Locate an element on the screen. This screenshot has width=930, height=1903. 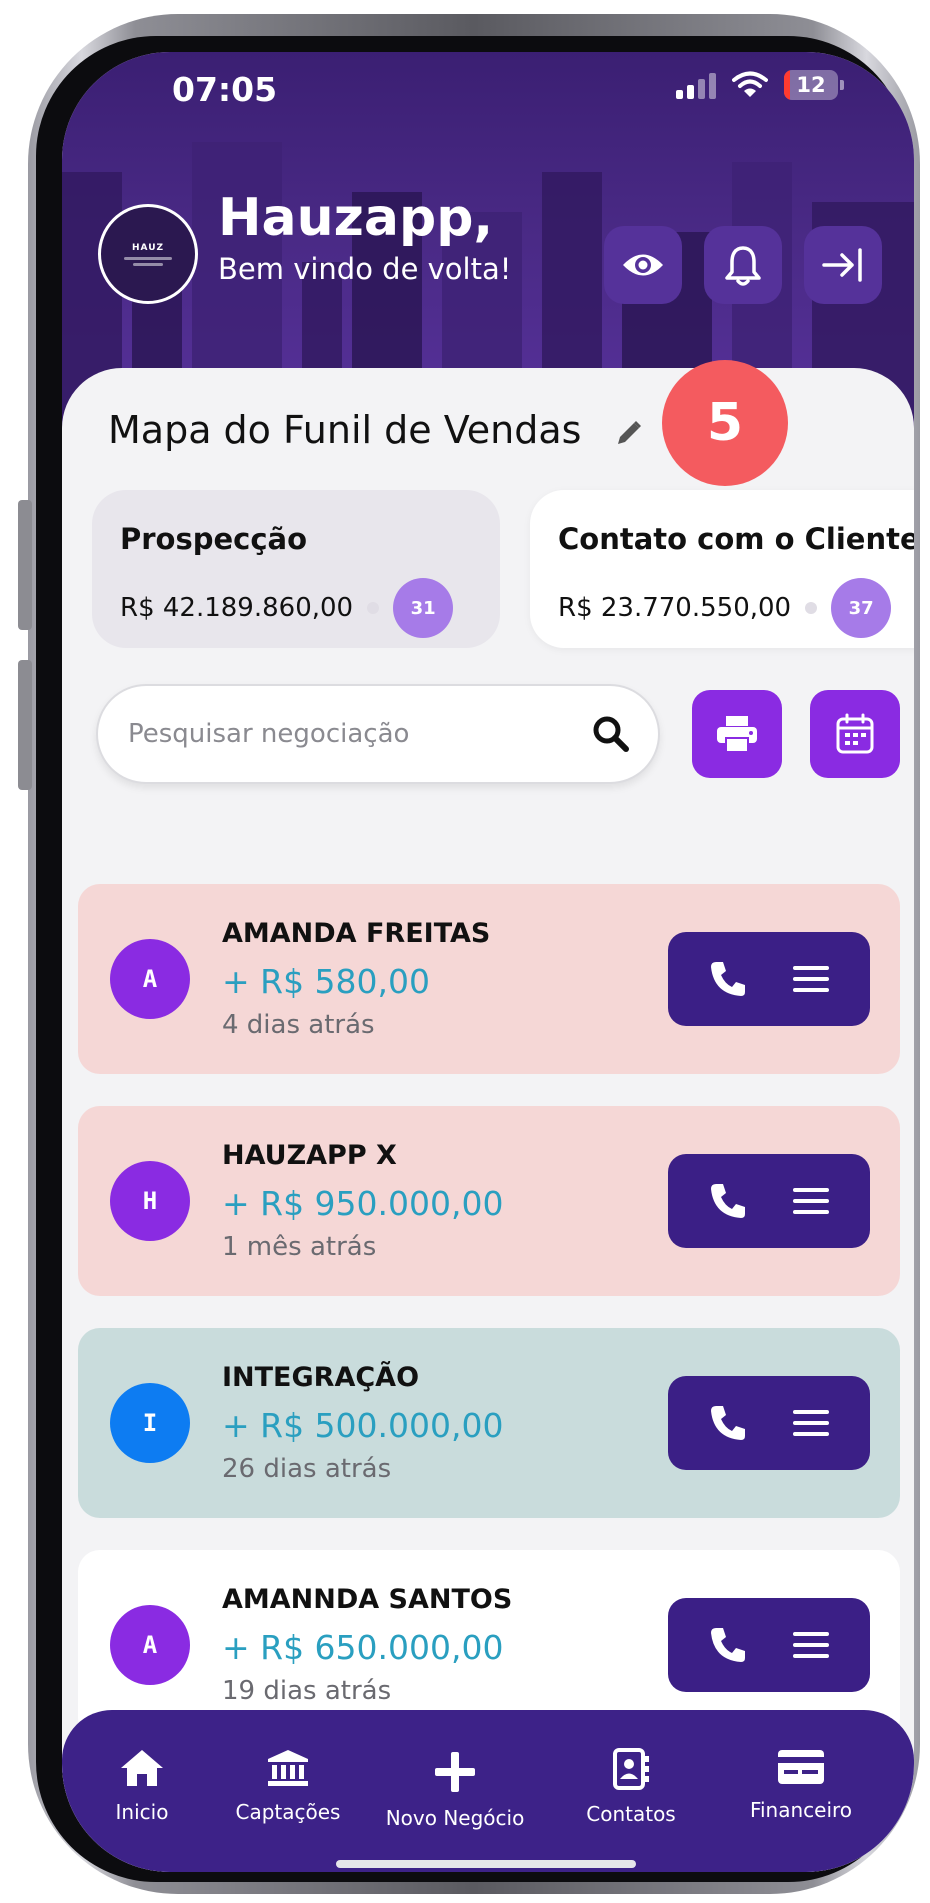
calendar-icon is located at coordinates (855, 733).